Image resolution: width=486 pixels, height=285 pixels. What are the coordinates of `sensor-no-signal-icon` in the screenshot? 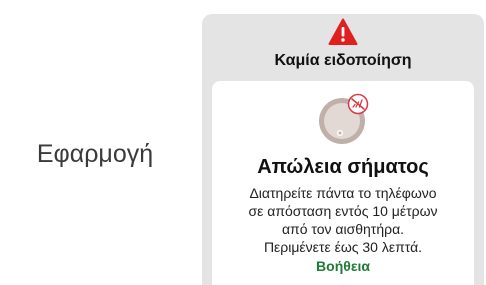 It's located at (344, 118).